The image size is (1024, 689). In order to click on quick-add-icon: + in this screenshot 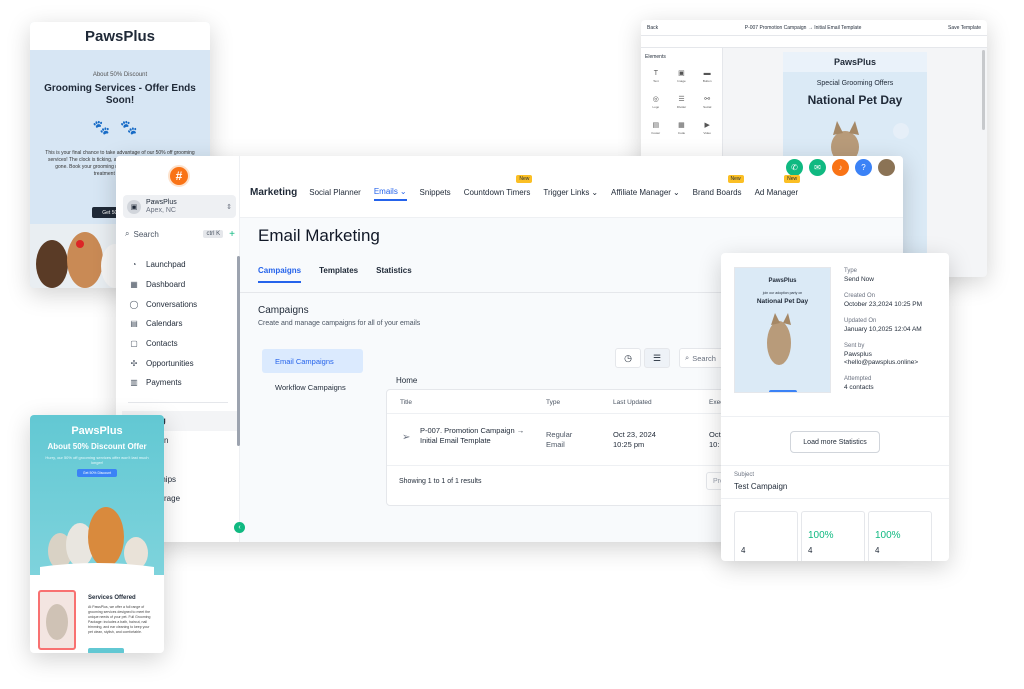, I will do `click(232, 234)`.